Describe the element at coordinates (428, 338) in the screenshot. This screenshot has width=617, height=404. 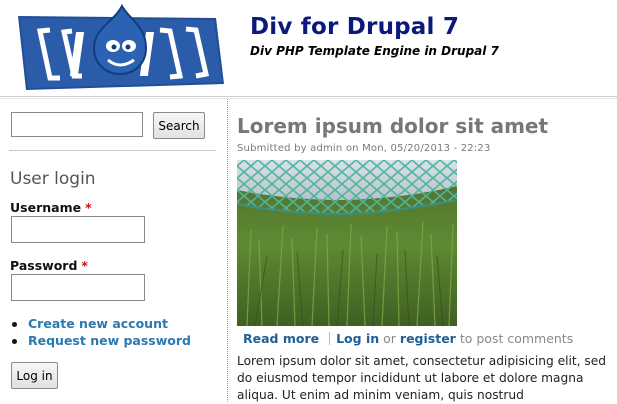
I see `register-link: register` at that location.